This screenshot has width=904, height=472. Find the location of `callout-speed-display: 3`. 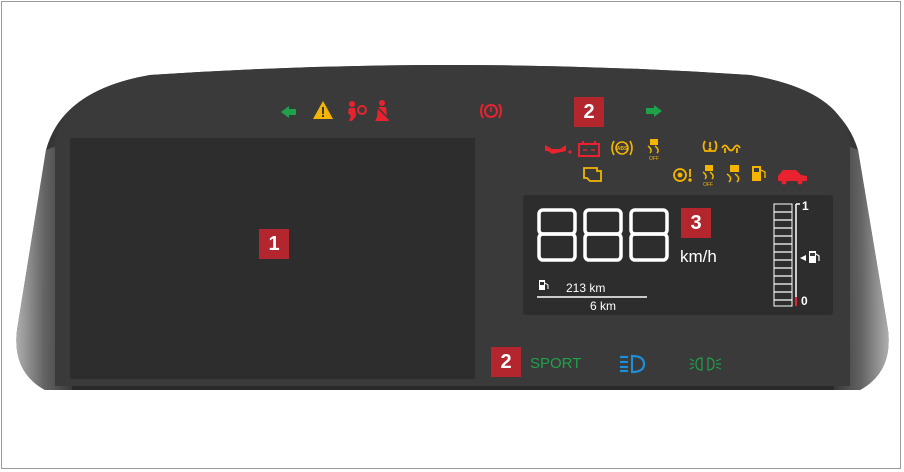

callout-speed-display: 3 is located at coordinates (696, 223).